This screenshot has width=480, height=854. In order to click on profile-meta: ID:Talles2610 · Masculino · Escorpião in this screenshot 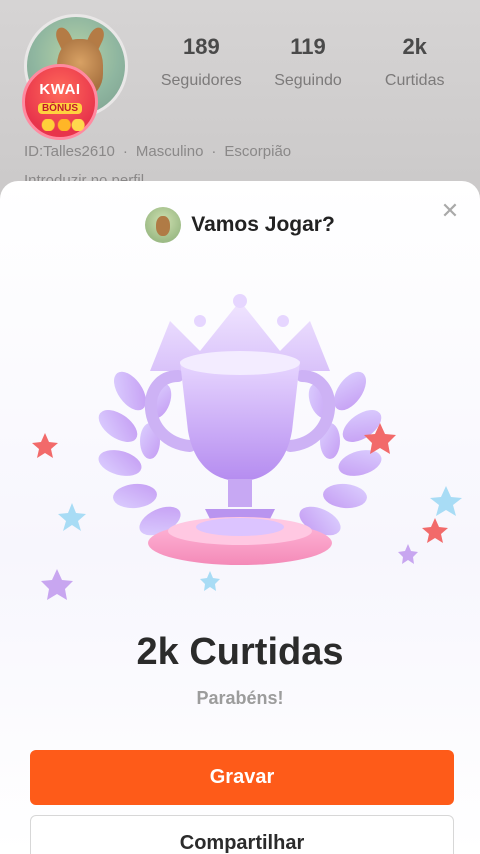, I will do `click(157, 151)`.